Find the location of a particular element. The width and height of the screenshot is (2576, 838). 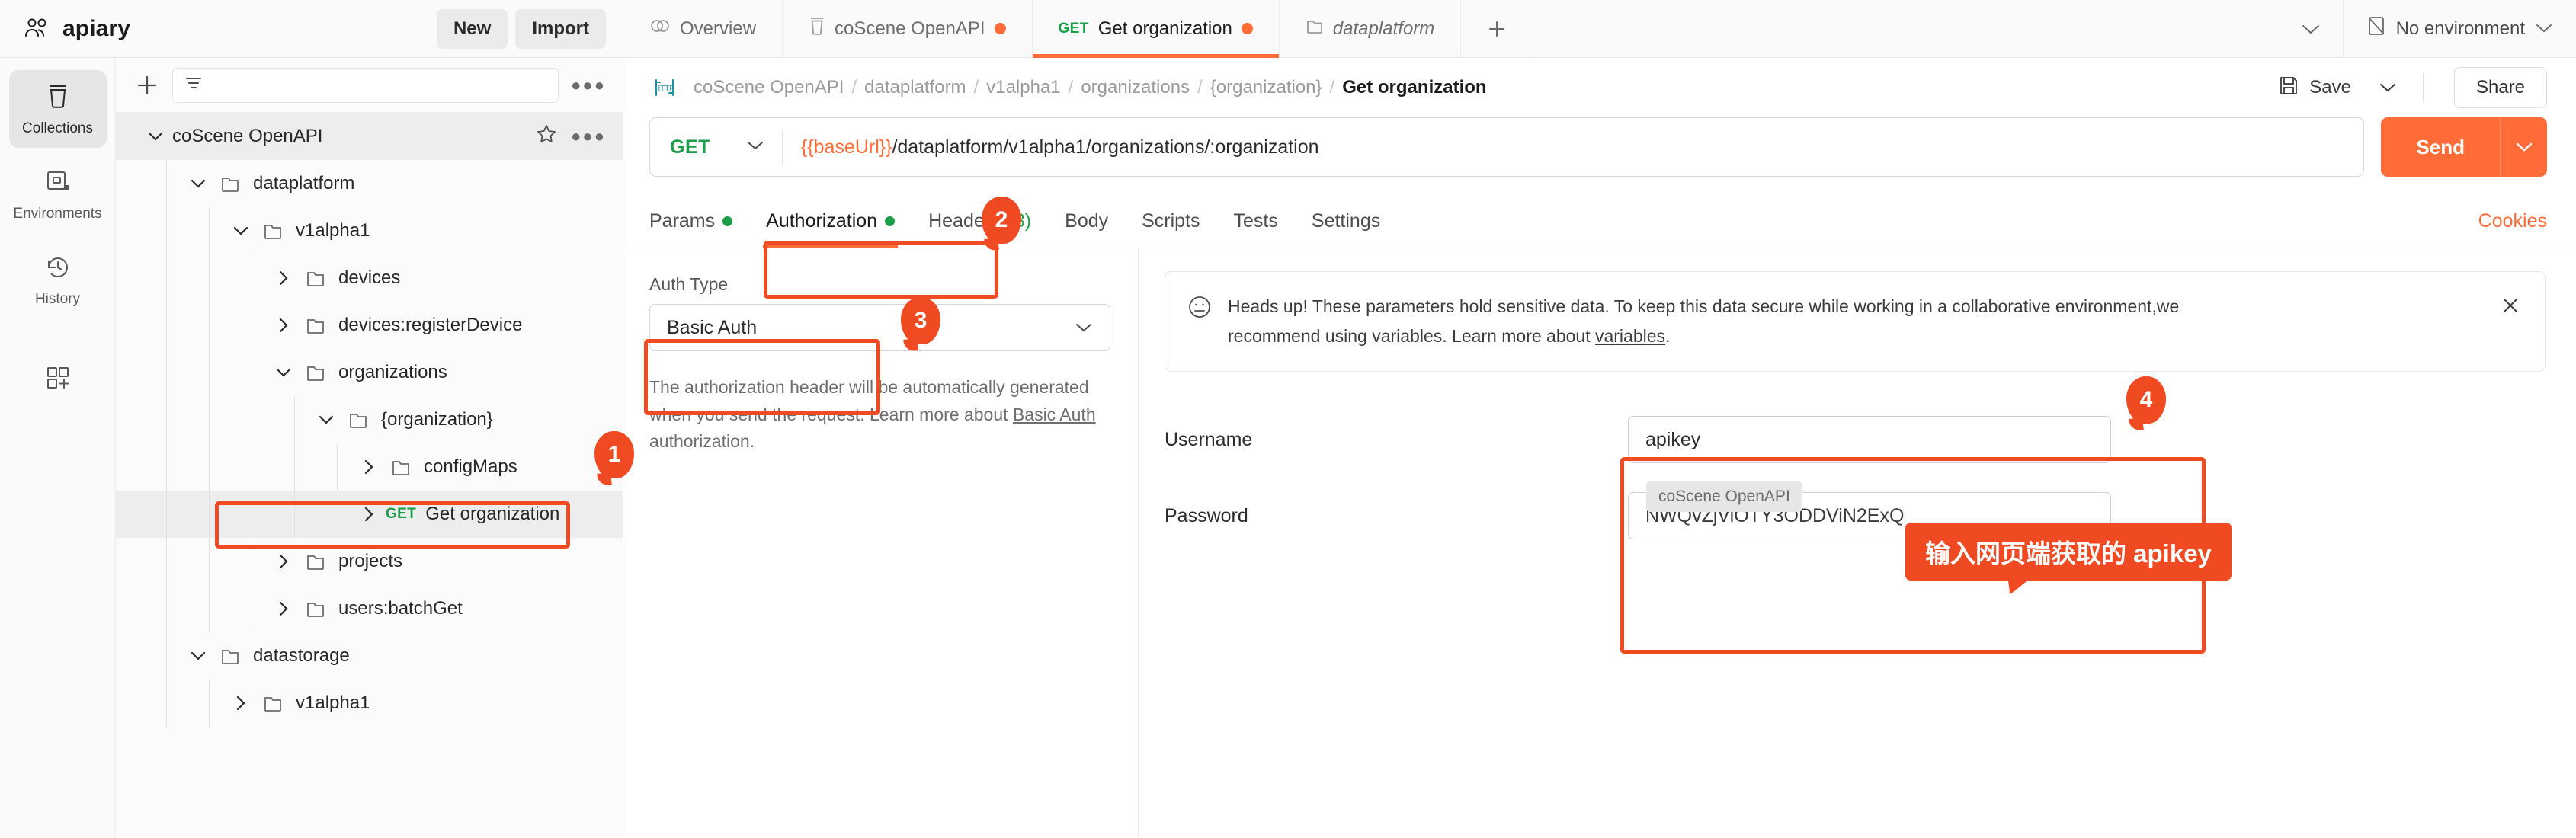

send-options-chevron-down-icon is located at coordinates (2523, 147).